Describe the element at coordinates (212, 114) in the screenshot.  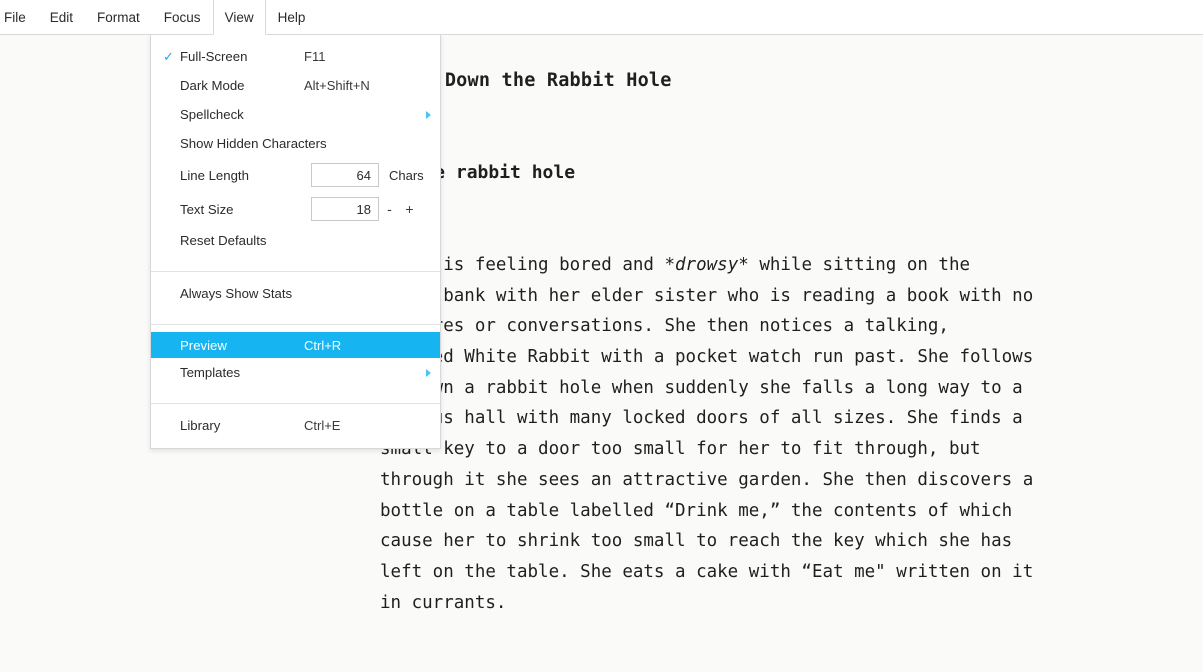
I see `menu-item-spellcheck-label: Spellcheck` at that location.